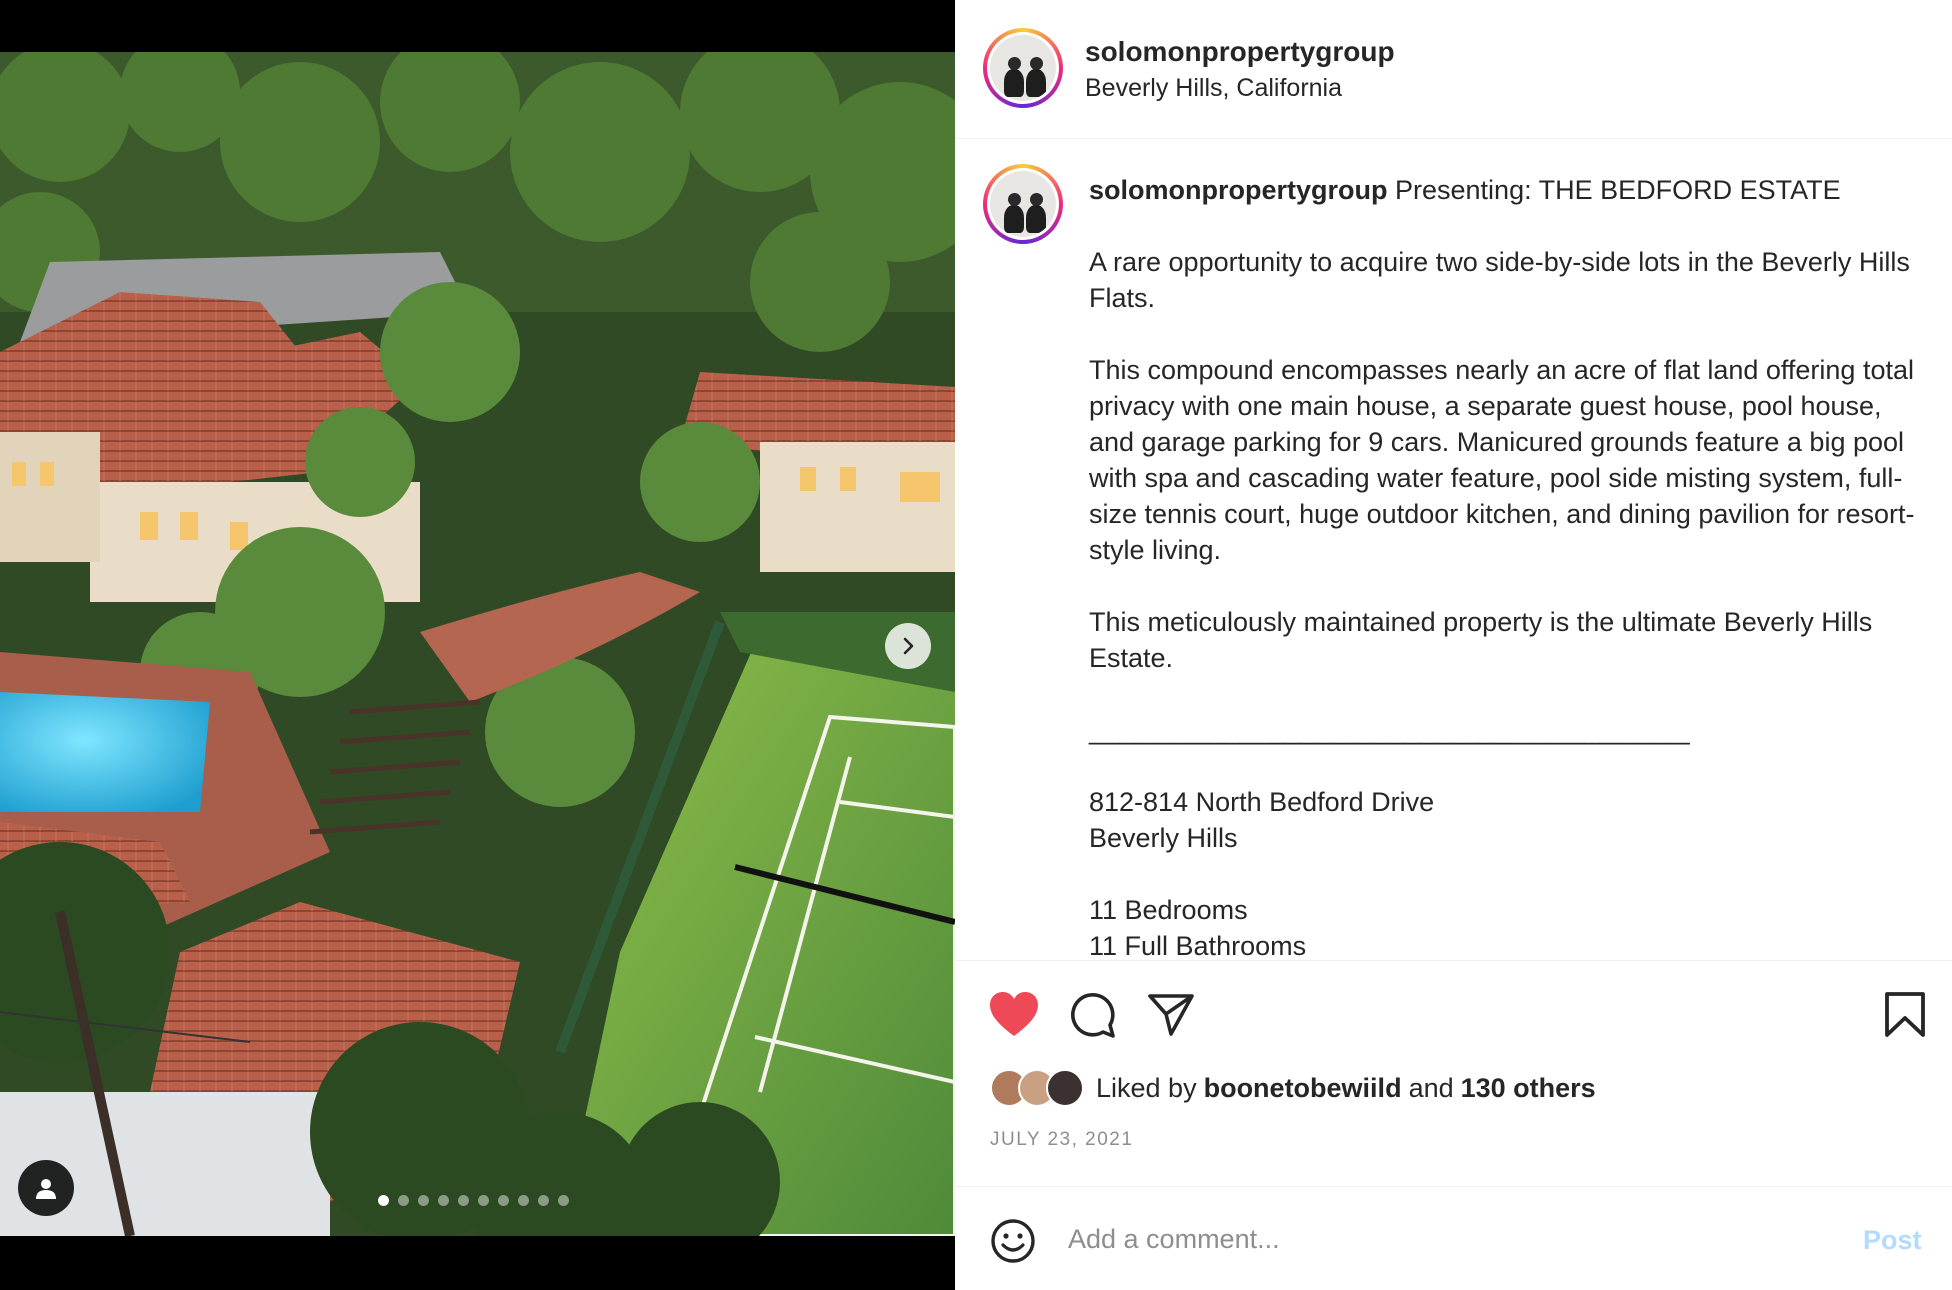  I want to click on user-tag-icon, so click(46, 1189).